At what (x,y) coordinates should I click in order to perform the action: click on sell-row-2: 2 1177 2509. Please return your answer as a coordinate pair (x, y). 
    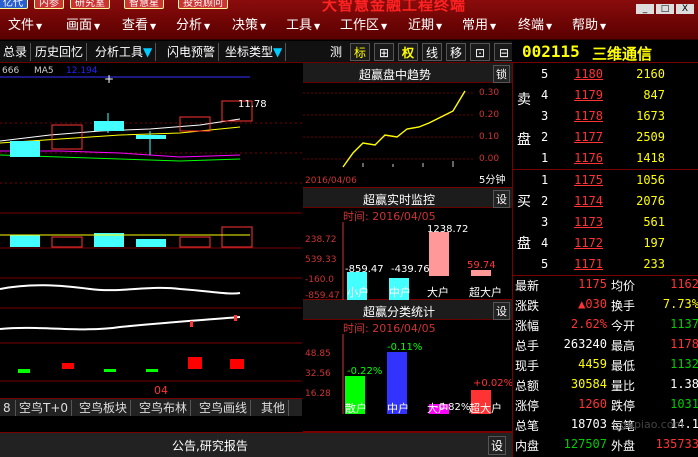
    Looking at the image, I should click on (605, 139).